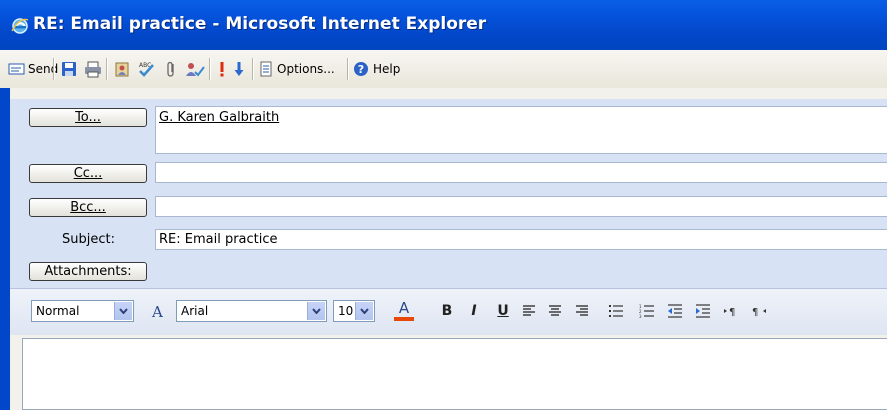 This screenshot has height=410, width=887. What do you see at coordinates (5, 249) in the screenshot?
I see `window-left-border` at bounding box center [5, 249].